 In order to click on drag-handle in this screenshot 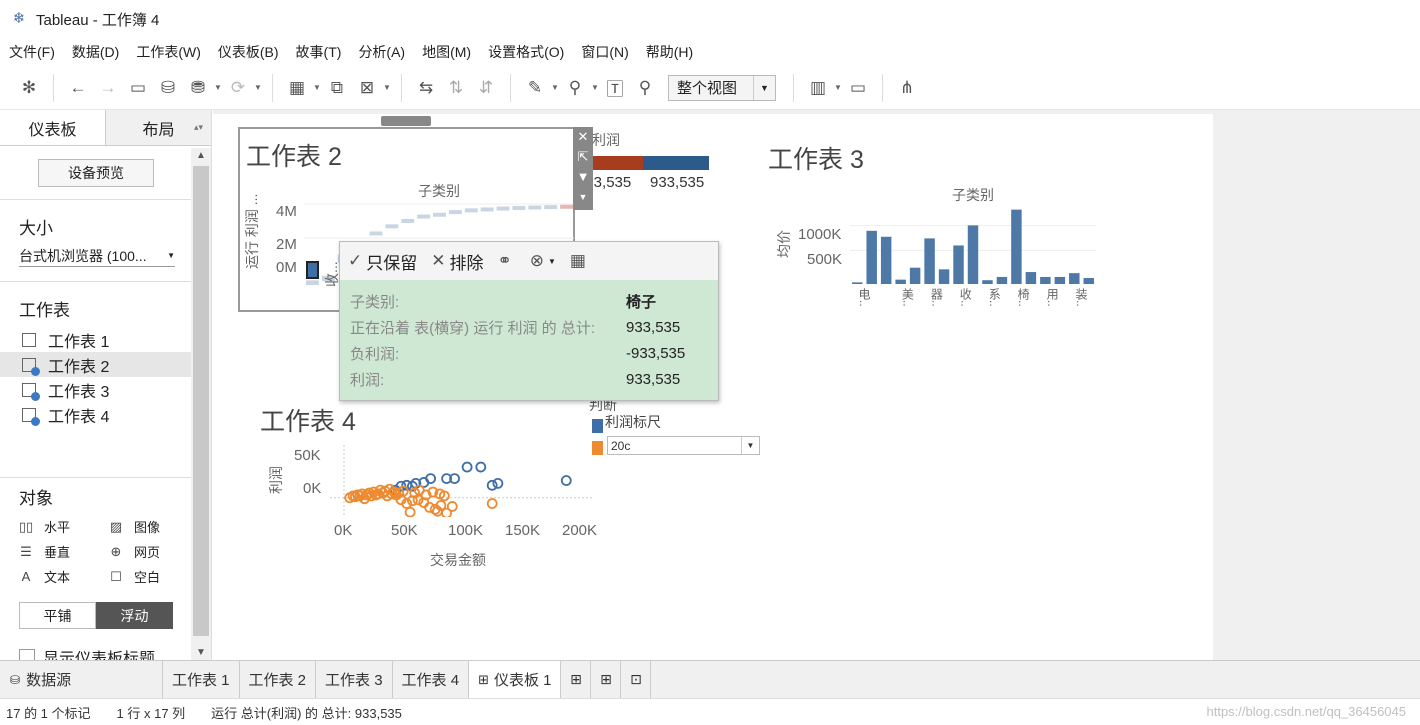, I will do `click(406, 121)`.